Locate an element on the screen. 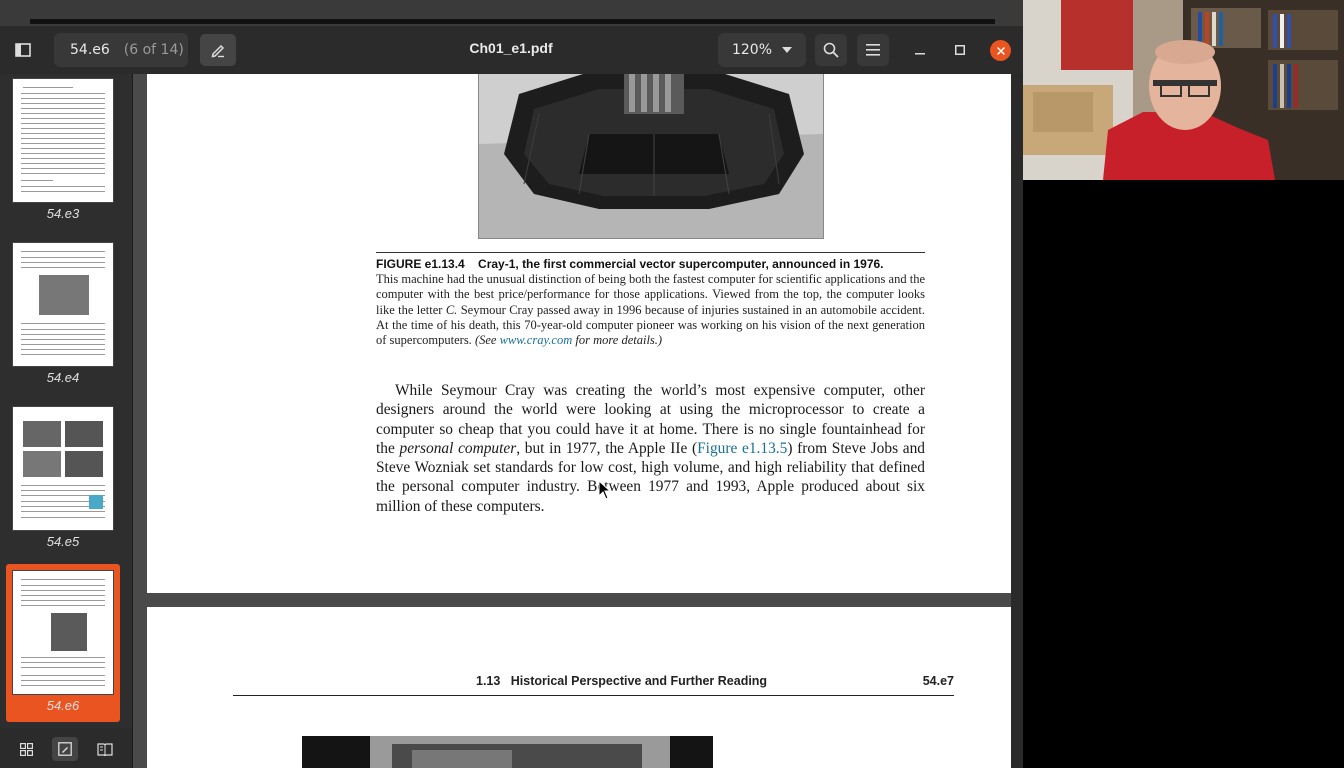 The height and width of the screenshot is (768, 1344). maximize-icon is located at coordinates (960, 50).